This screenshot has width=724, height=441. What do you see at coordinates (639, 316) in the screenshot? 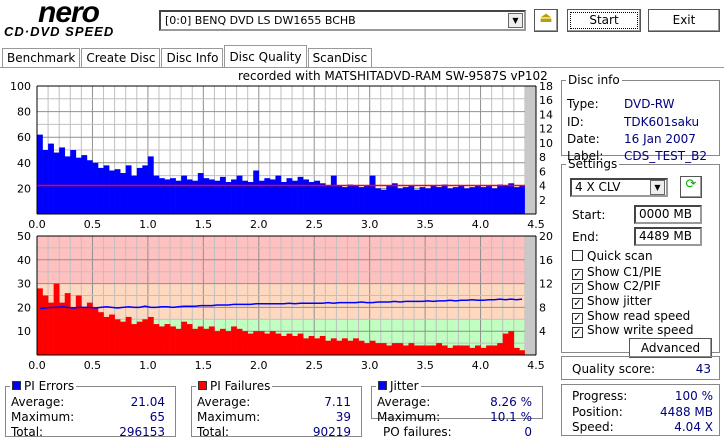
I see `checkbox-label: Show read speed` at bounding box center [639, 316].